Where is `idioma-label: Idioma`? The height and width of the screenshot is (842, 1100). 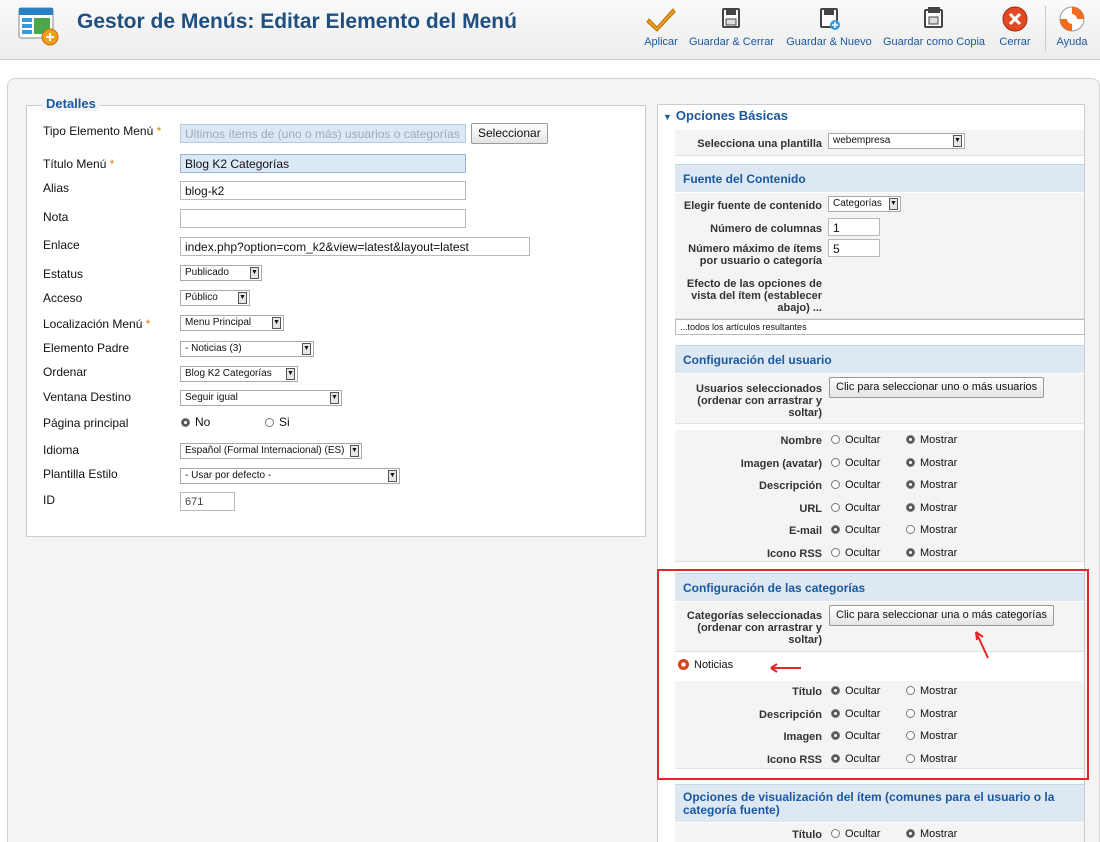
idioma-label: Idioma is located at coordinates (61, 450).